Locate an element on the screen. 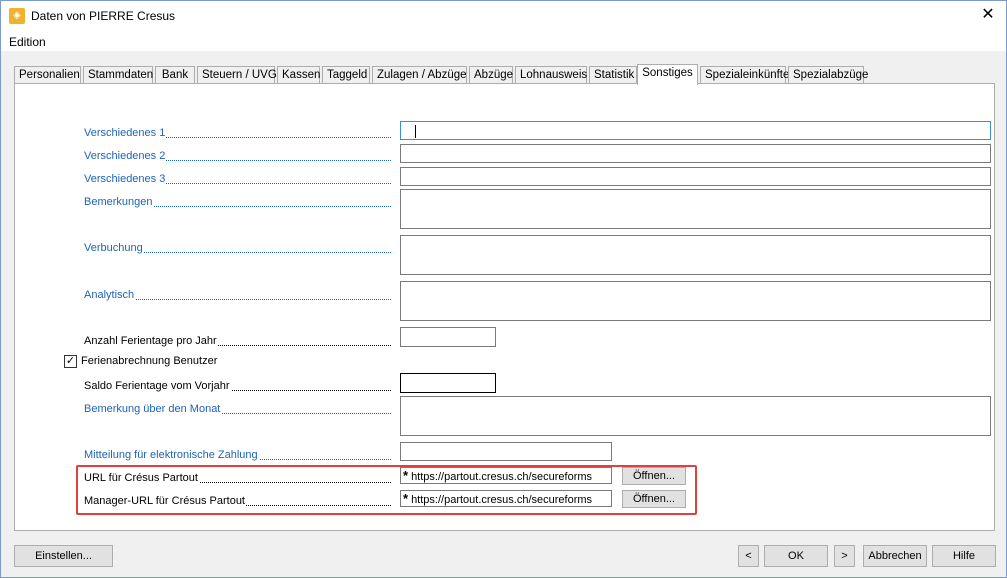 The height and width of the screenshot is (578, 1007). ferienabrechnung-label: Ferienabrechnung Benutzer is located at coordinates (149, 361).